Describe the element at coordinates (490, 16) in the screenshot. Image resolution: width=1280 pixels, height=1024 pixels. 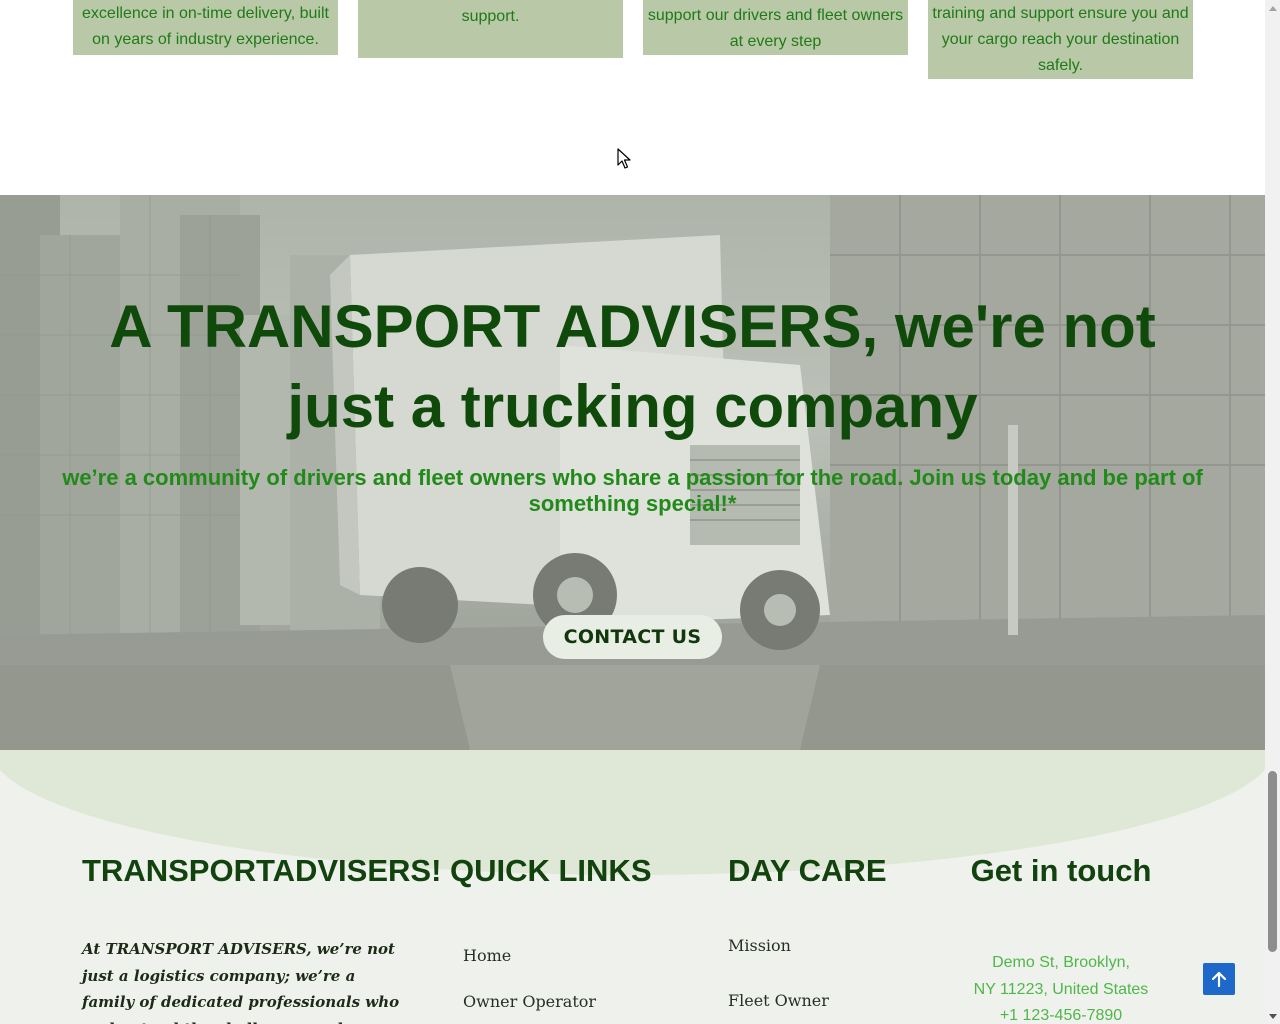
I see `feature-card-text: support.` at that location.